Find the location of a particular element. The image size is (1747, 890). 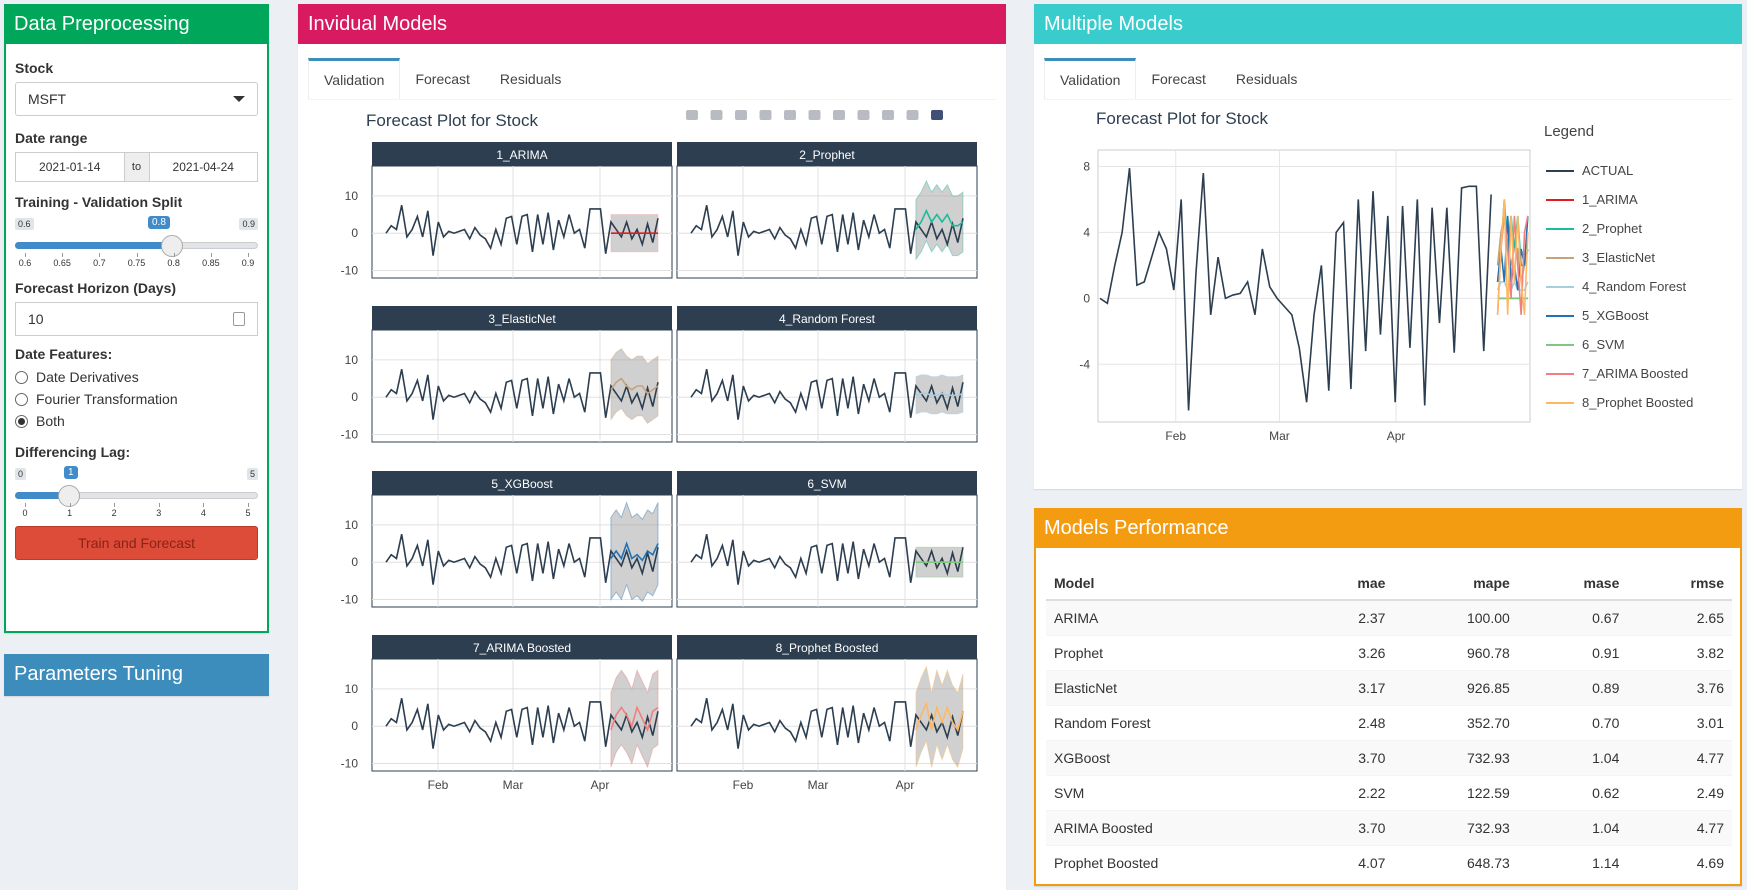

lag-tick-label: 4 is located at coordinates (203, 513).